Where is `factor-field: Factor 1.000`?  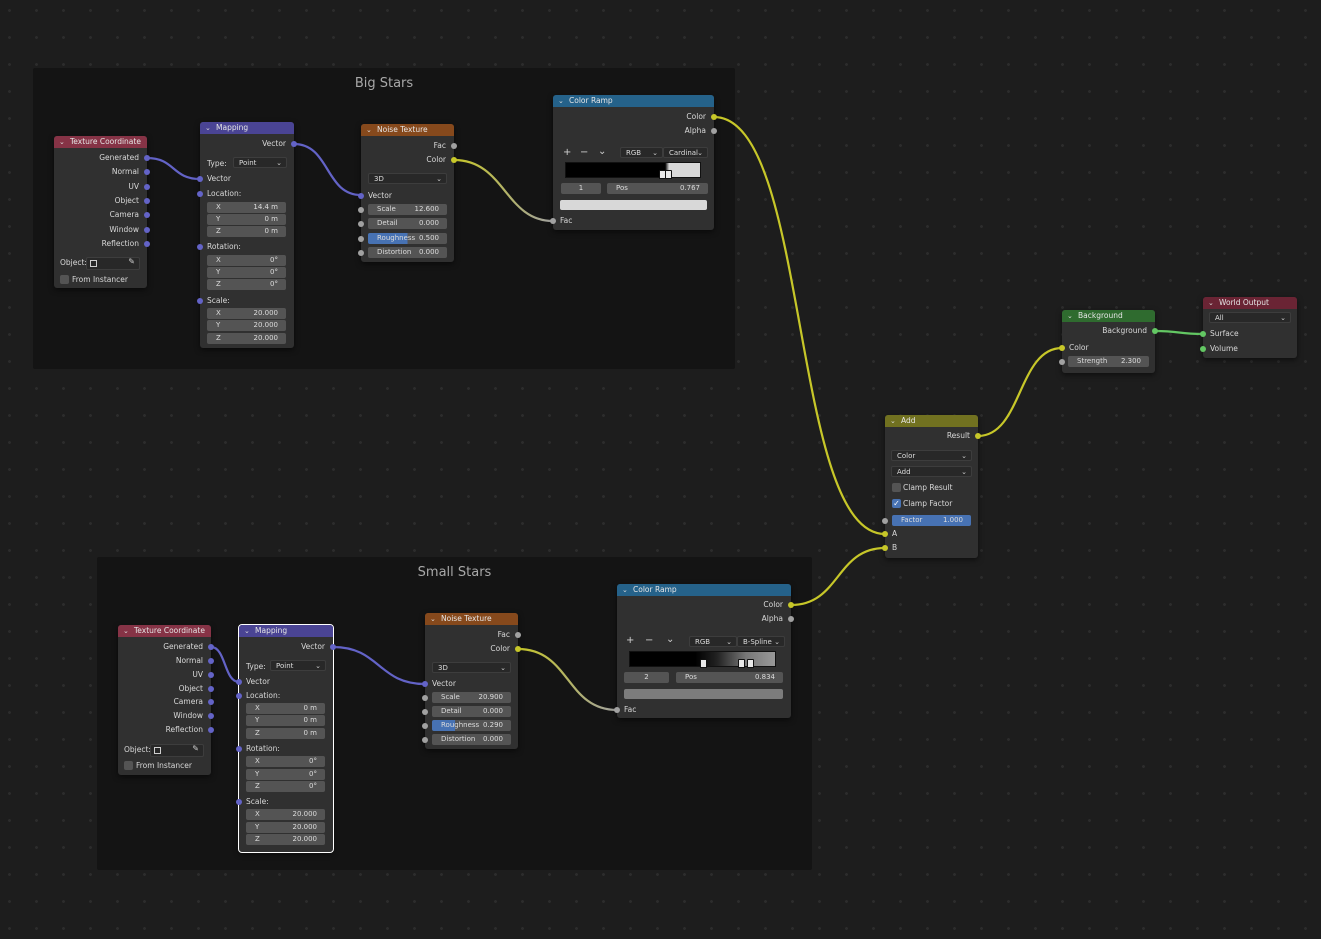
factor-field: Factor 1.000 is located at coordinates (931, 520).